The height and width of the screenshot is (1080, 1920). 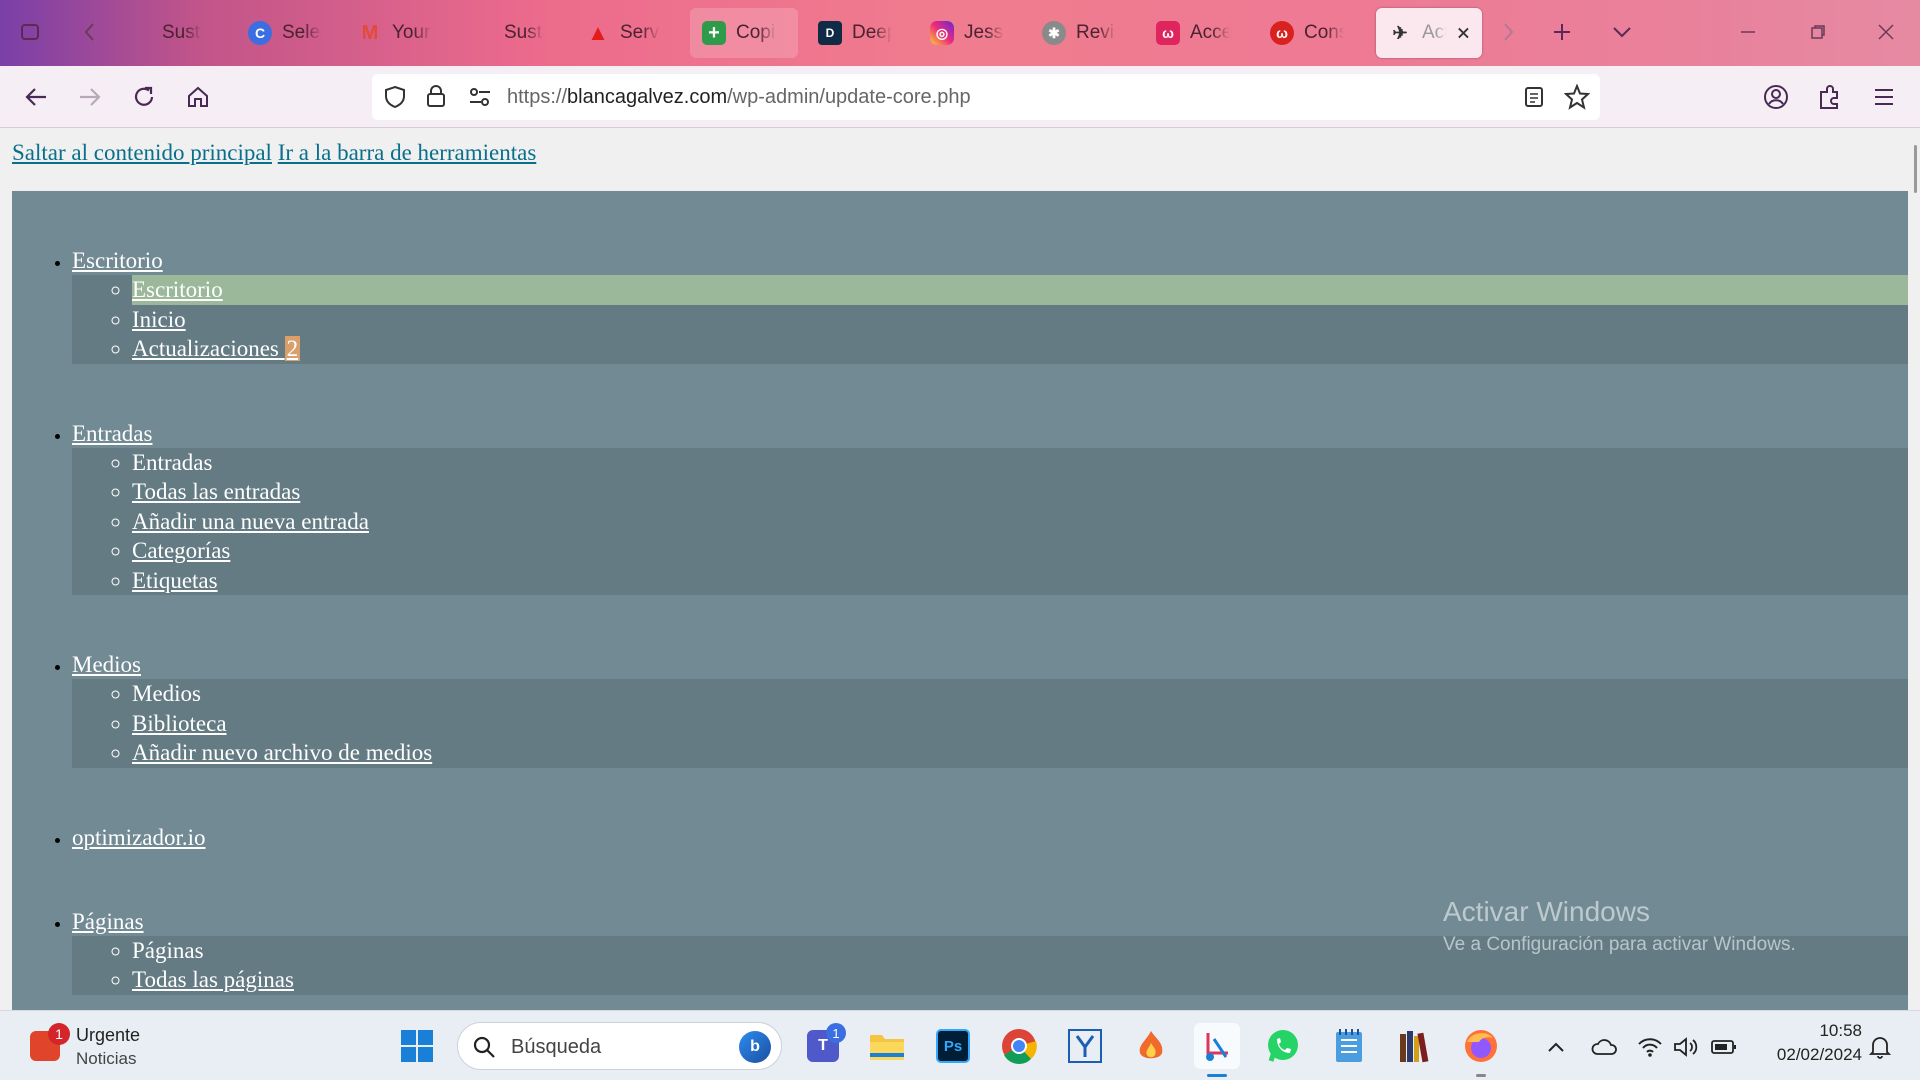 I want to click on teams-icon: T 1, so click(x=823, y=1046).